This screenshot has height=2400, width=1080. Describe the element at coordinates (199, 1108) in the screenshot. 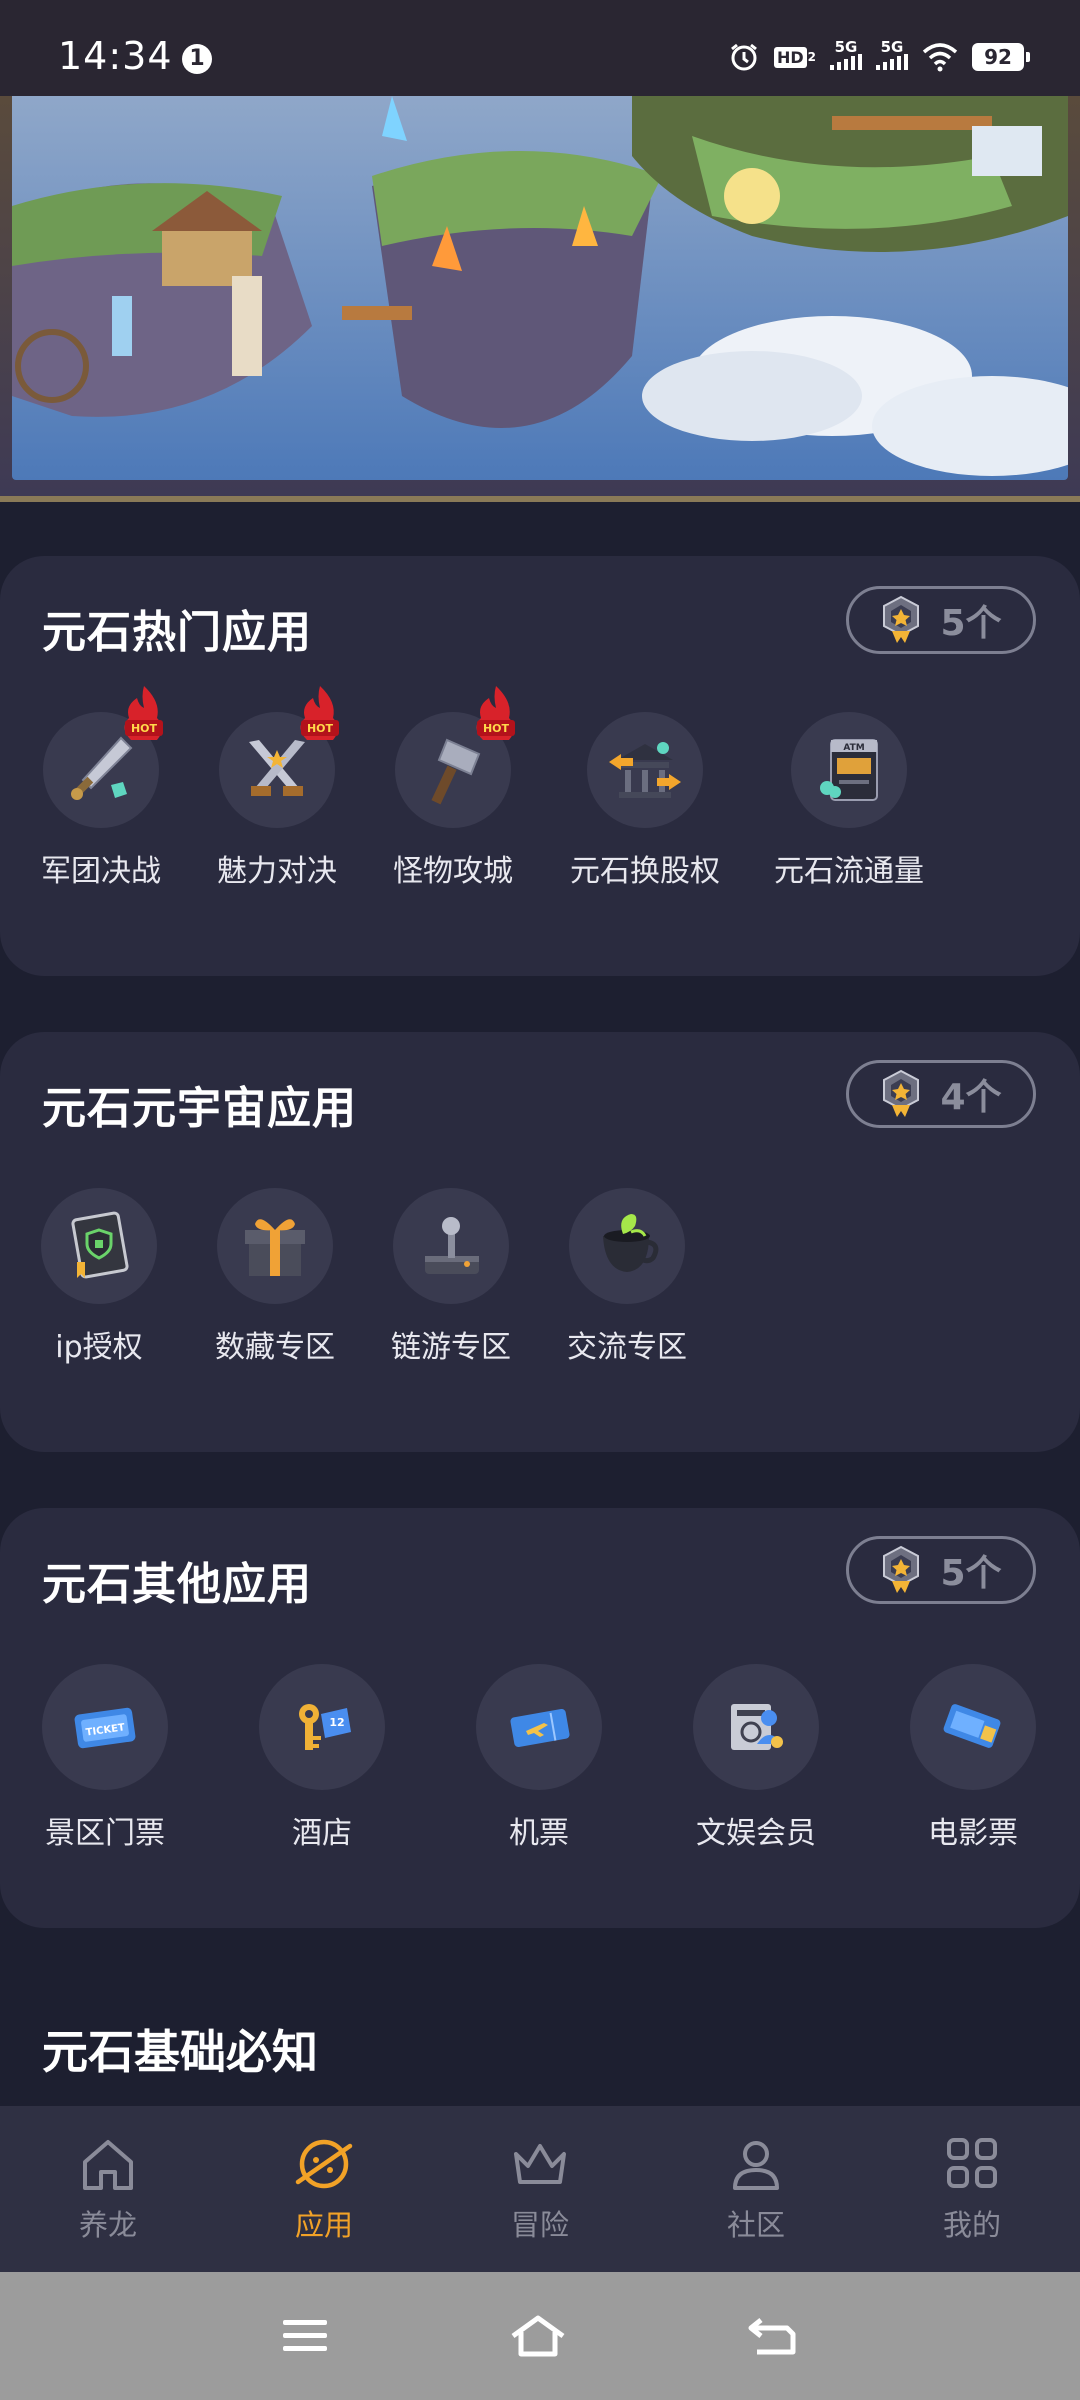

I see `section-title: 元石元宇宙应用` at that location.